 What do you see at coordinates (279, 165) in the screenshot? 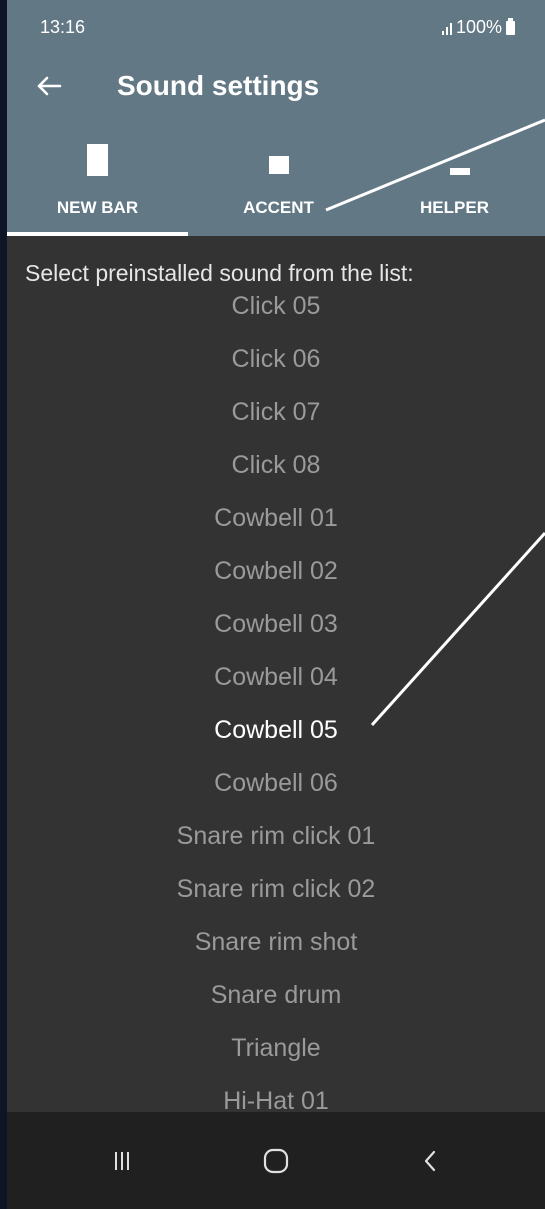
I see `medium-bar-icon` at bounding box center [279, 165].